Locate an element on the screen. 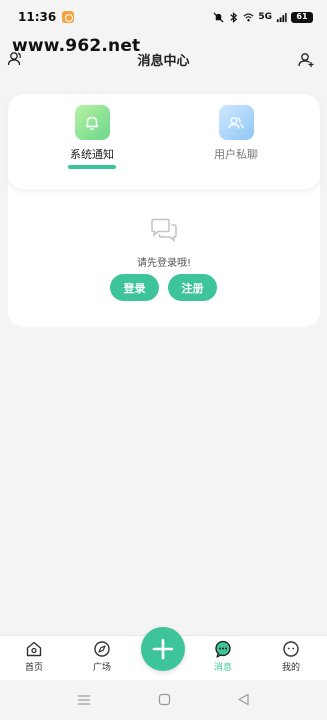 The width and height of the screenshot is (327, 720). bluetooth-icon is located at coordinates (234, 17).